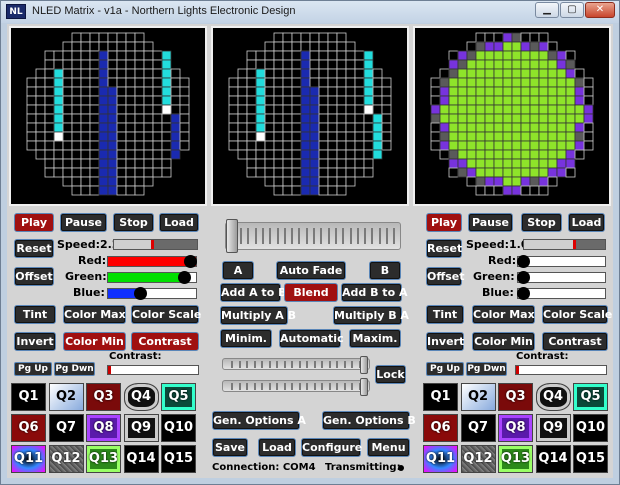  What do you see at coordinates (364, 365) in the screenshot?
I see `mixer-slider-1-knob` at bounding box center [364, 365].